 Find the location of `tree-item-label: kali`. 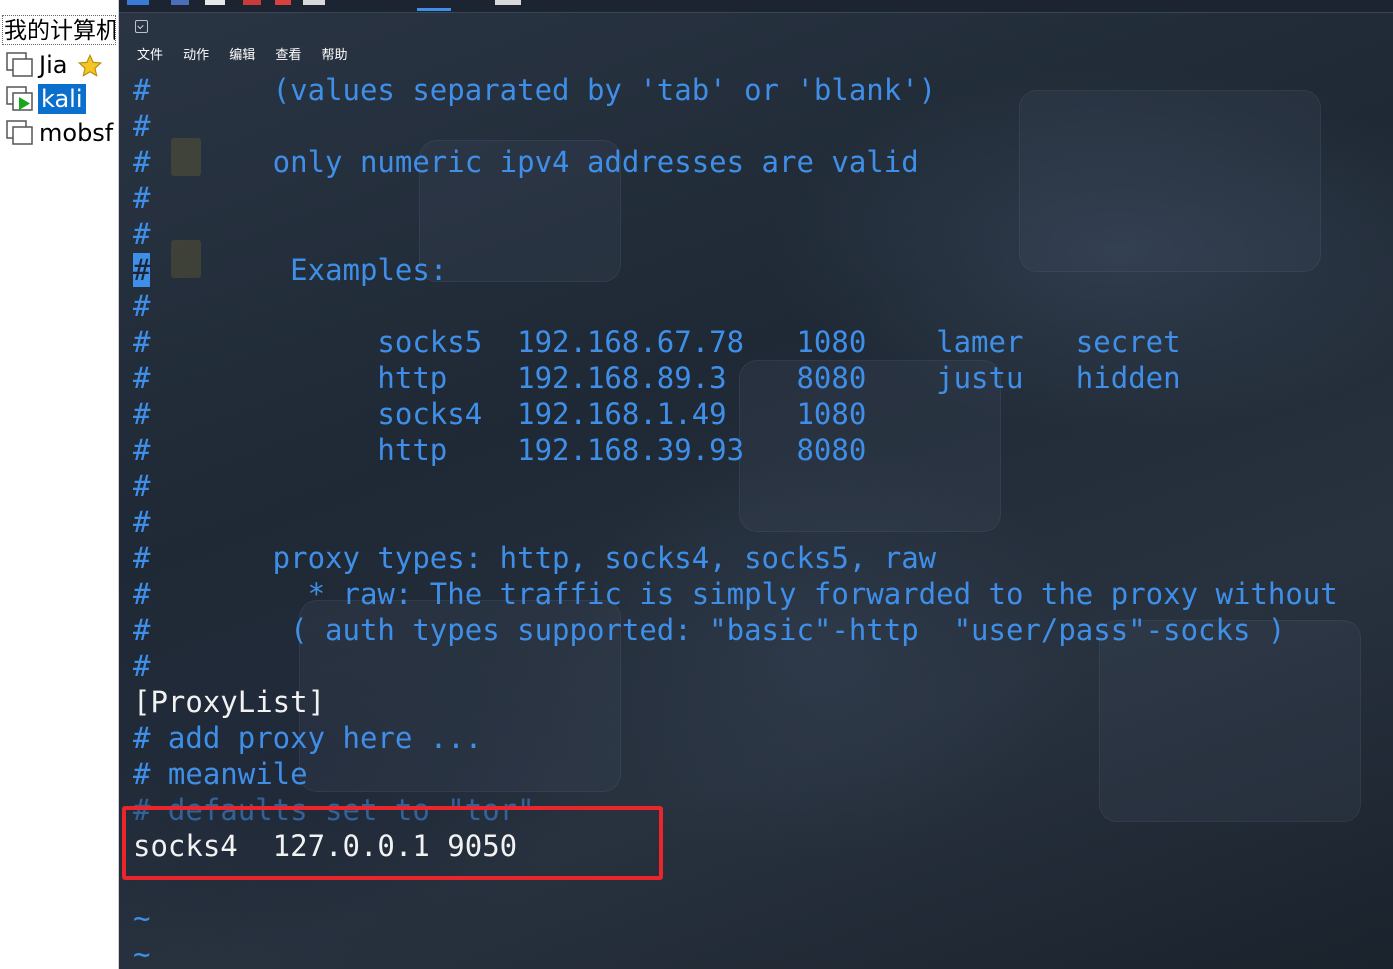

tree-item-label: kali is located at coordinates (62, 99).